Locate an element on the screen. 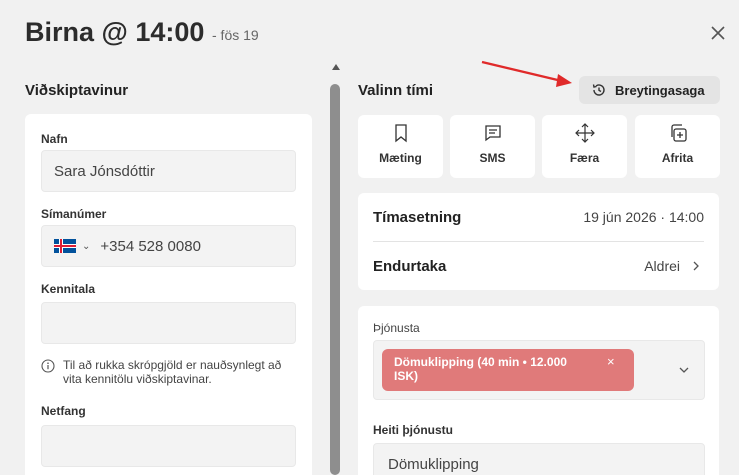  history-button-label: Breytingasaga is located at coordinates (660, 90).